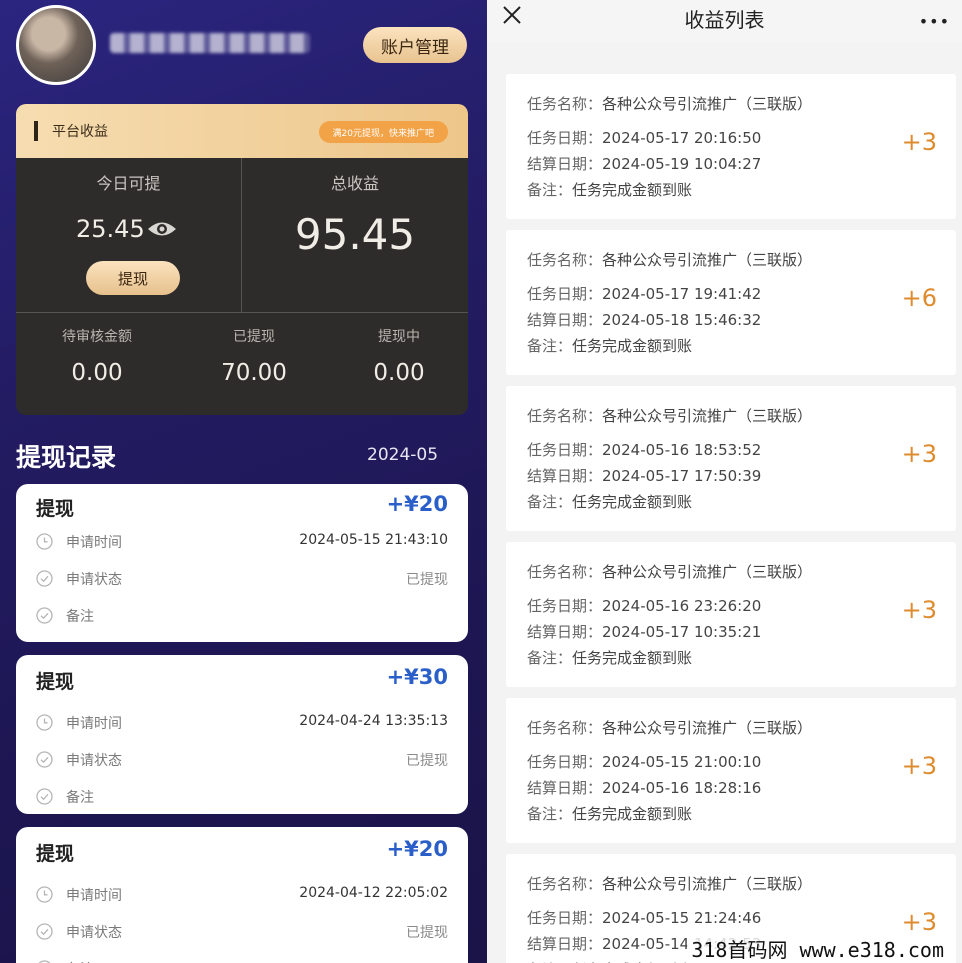 The height and width of the screenshot is (963, 962). Describe the element at coordinates (934, 21) in the screenshot. I see `more-icon: •••` at that location.